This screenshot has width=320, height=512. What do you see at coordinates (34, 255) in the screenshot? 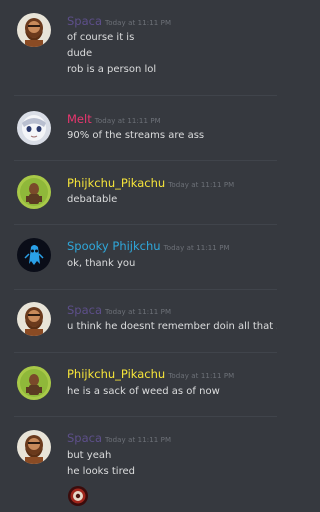
I see `blue-ghost-character-avatar-icon` at bounding box center [34, 255].